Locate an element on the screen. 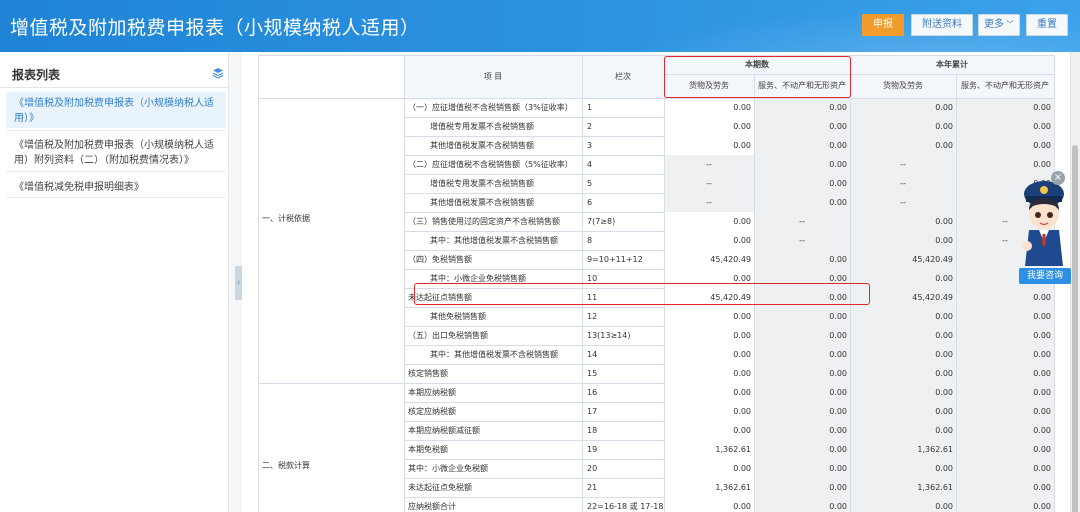  row-col-no: 15 is located at coordinates (592, 373).